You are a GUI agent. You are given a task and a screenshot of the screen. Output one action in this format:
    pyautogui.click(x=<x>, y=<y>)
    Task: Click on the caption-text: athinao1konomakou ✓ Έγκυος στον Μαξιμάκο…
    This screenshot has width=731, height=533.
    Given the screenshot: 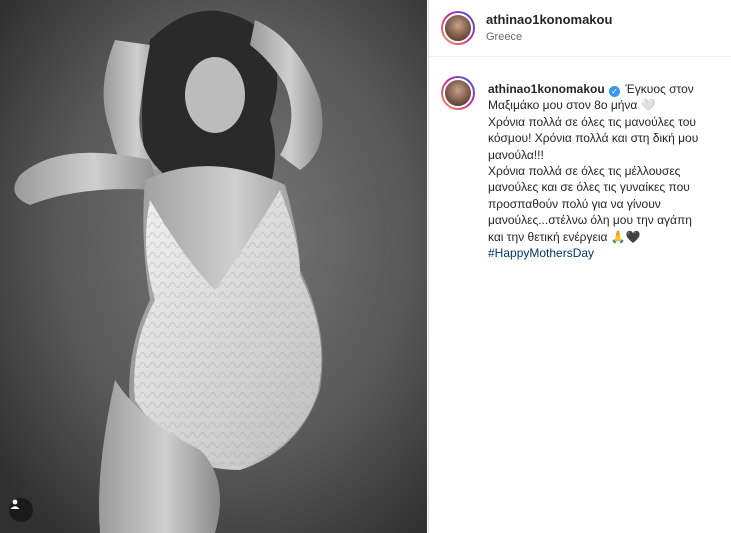 What is the action you would take?
    pyautogui.click(x=608, y=171)
    